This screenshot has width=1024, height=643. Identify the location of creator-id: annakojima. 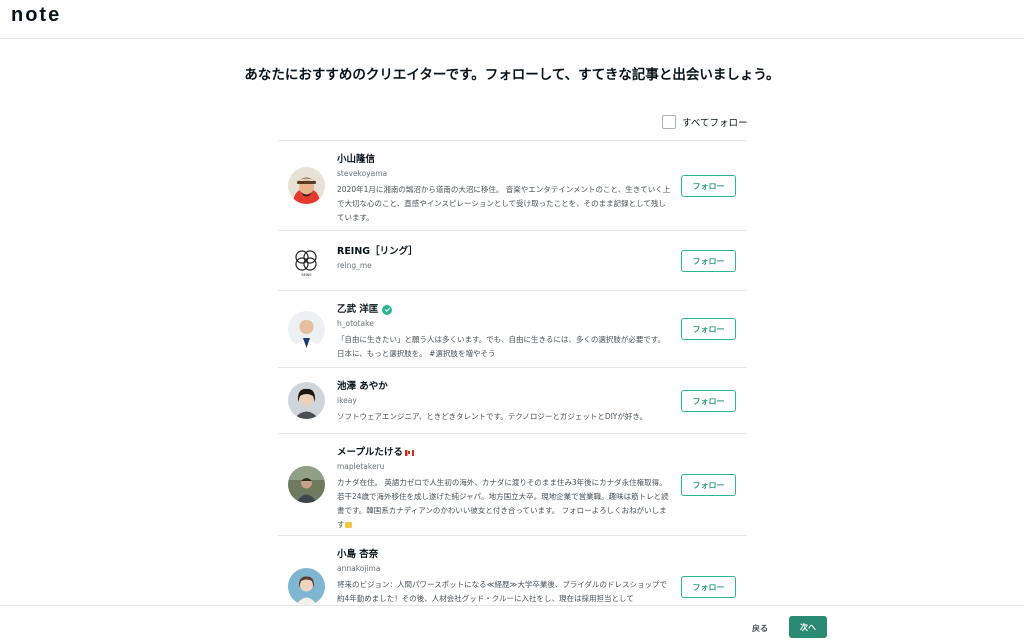
(359, 568).